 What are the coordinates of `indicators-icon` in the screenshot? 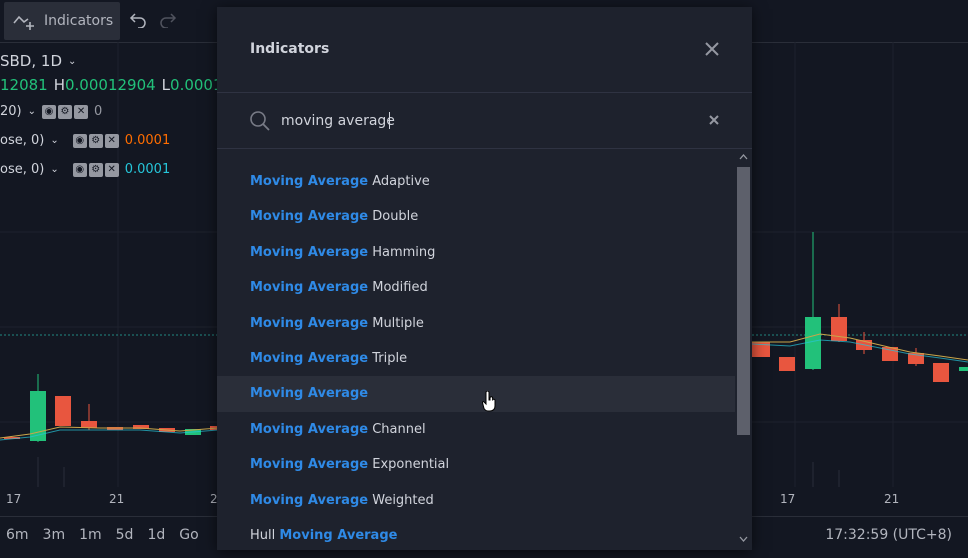 It's located at (23, 22).